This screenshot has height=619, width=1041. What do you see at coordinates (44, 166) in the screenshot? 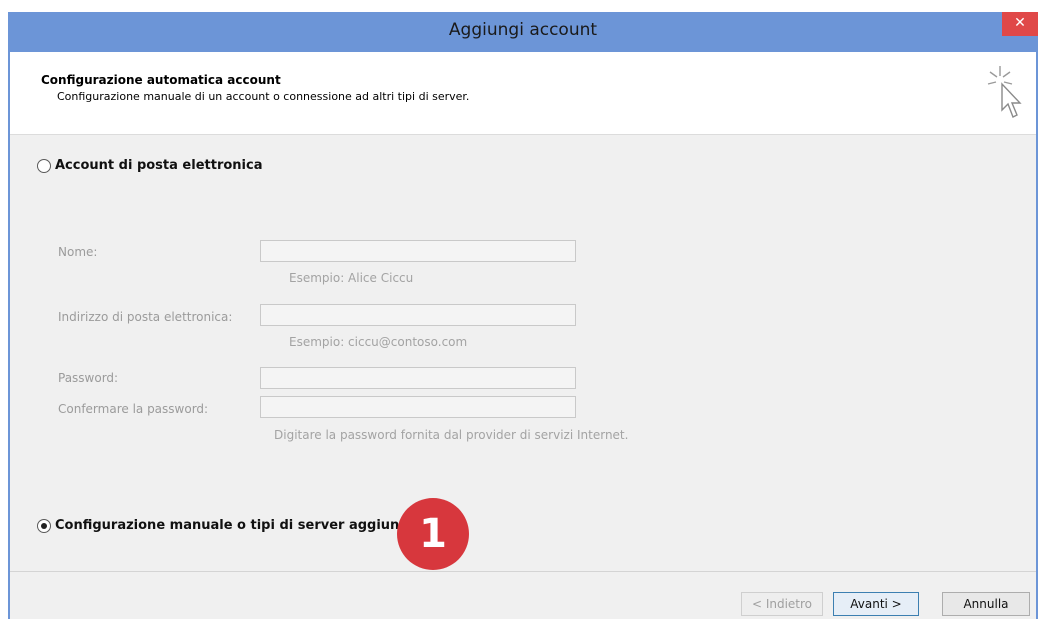
I see `email-account-radio` at bounding box center [44, 166].